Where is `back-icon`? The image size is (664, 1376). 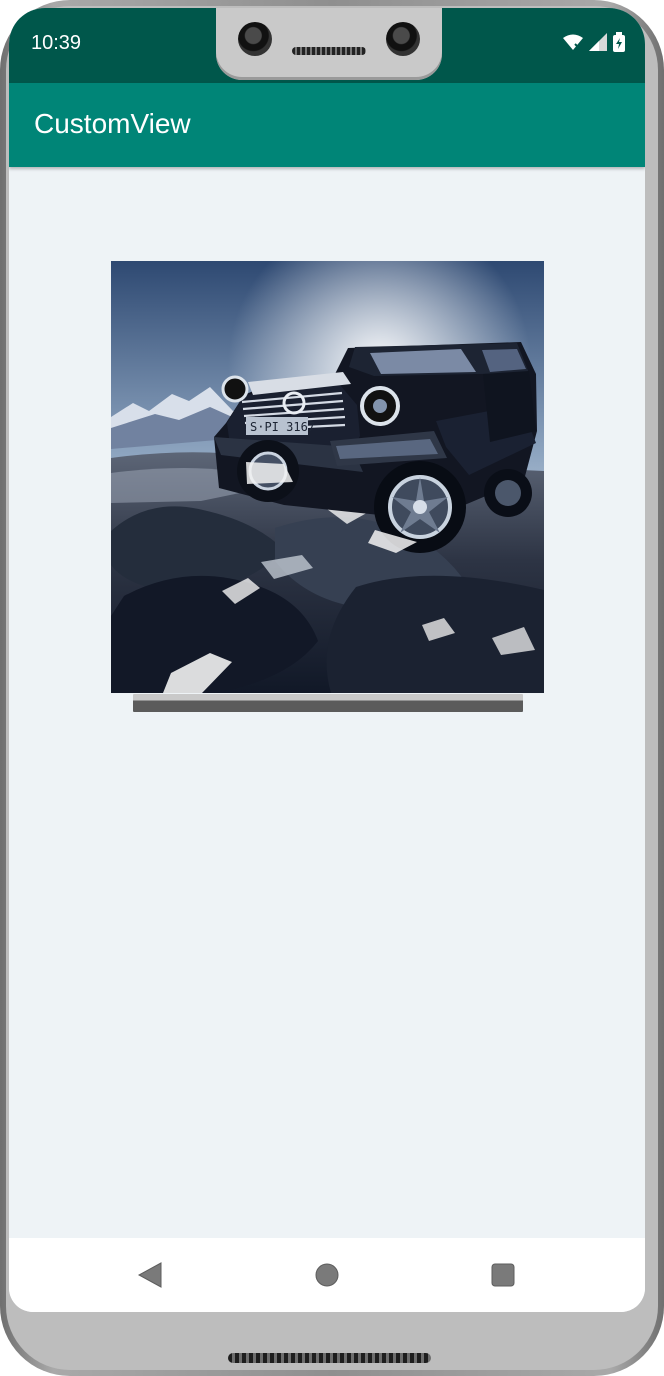
back-icon is located at coordinates (149, 1275).